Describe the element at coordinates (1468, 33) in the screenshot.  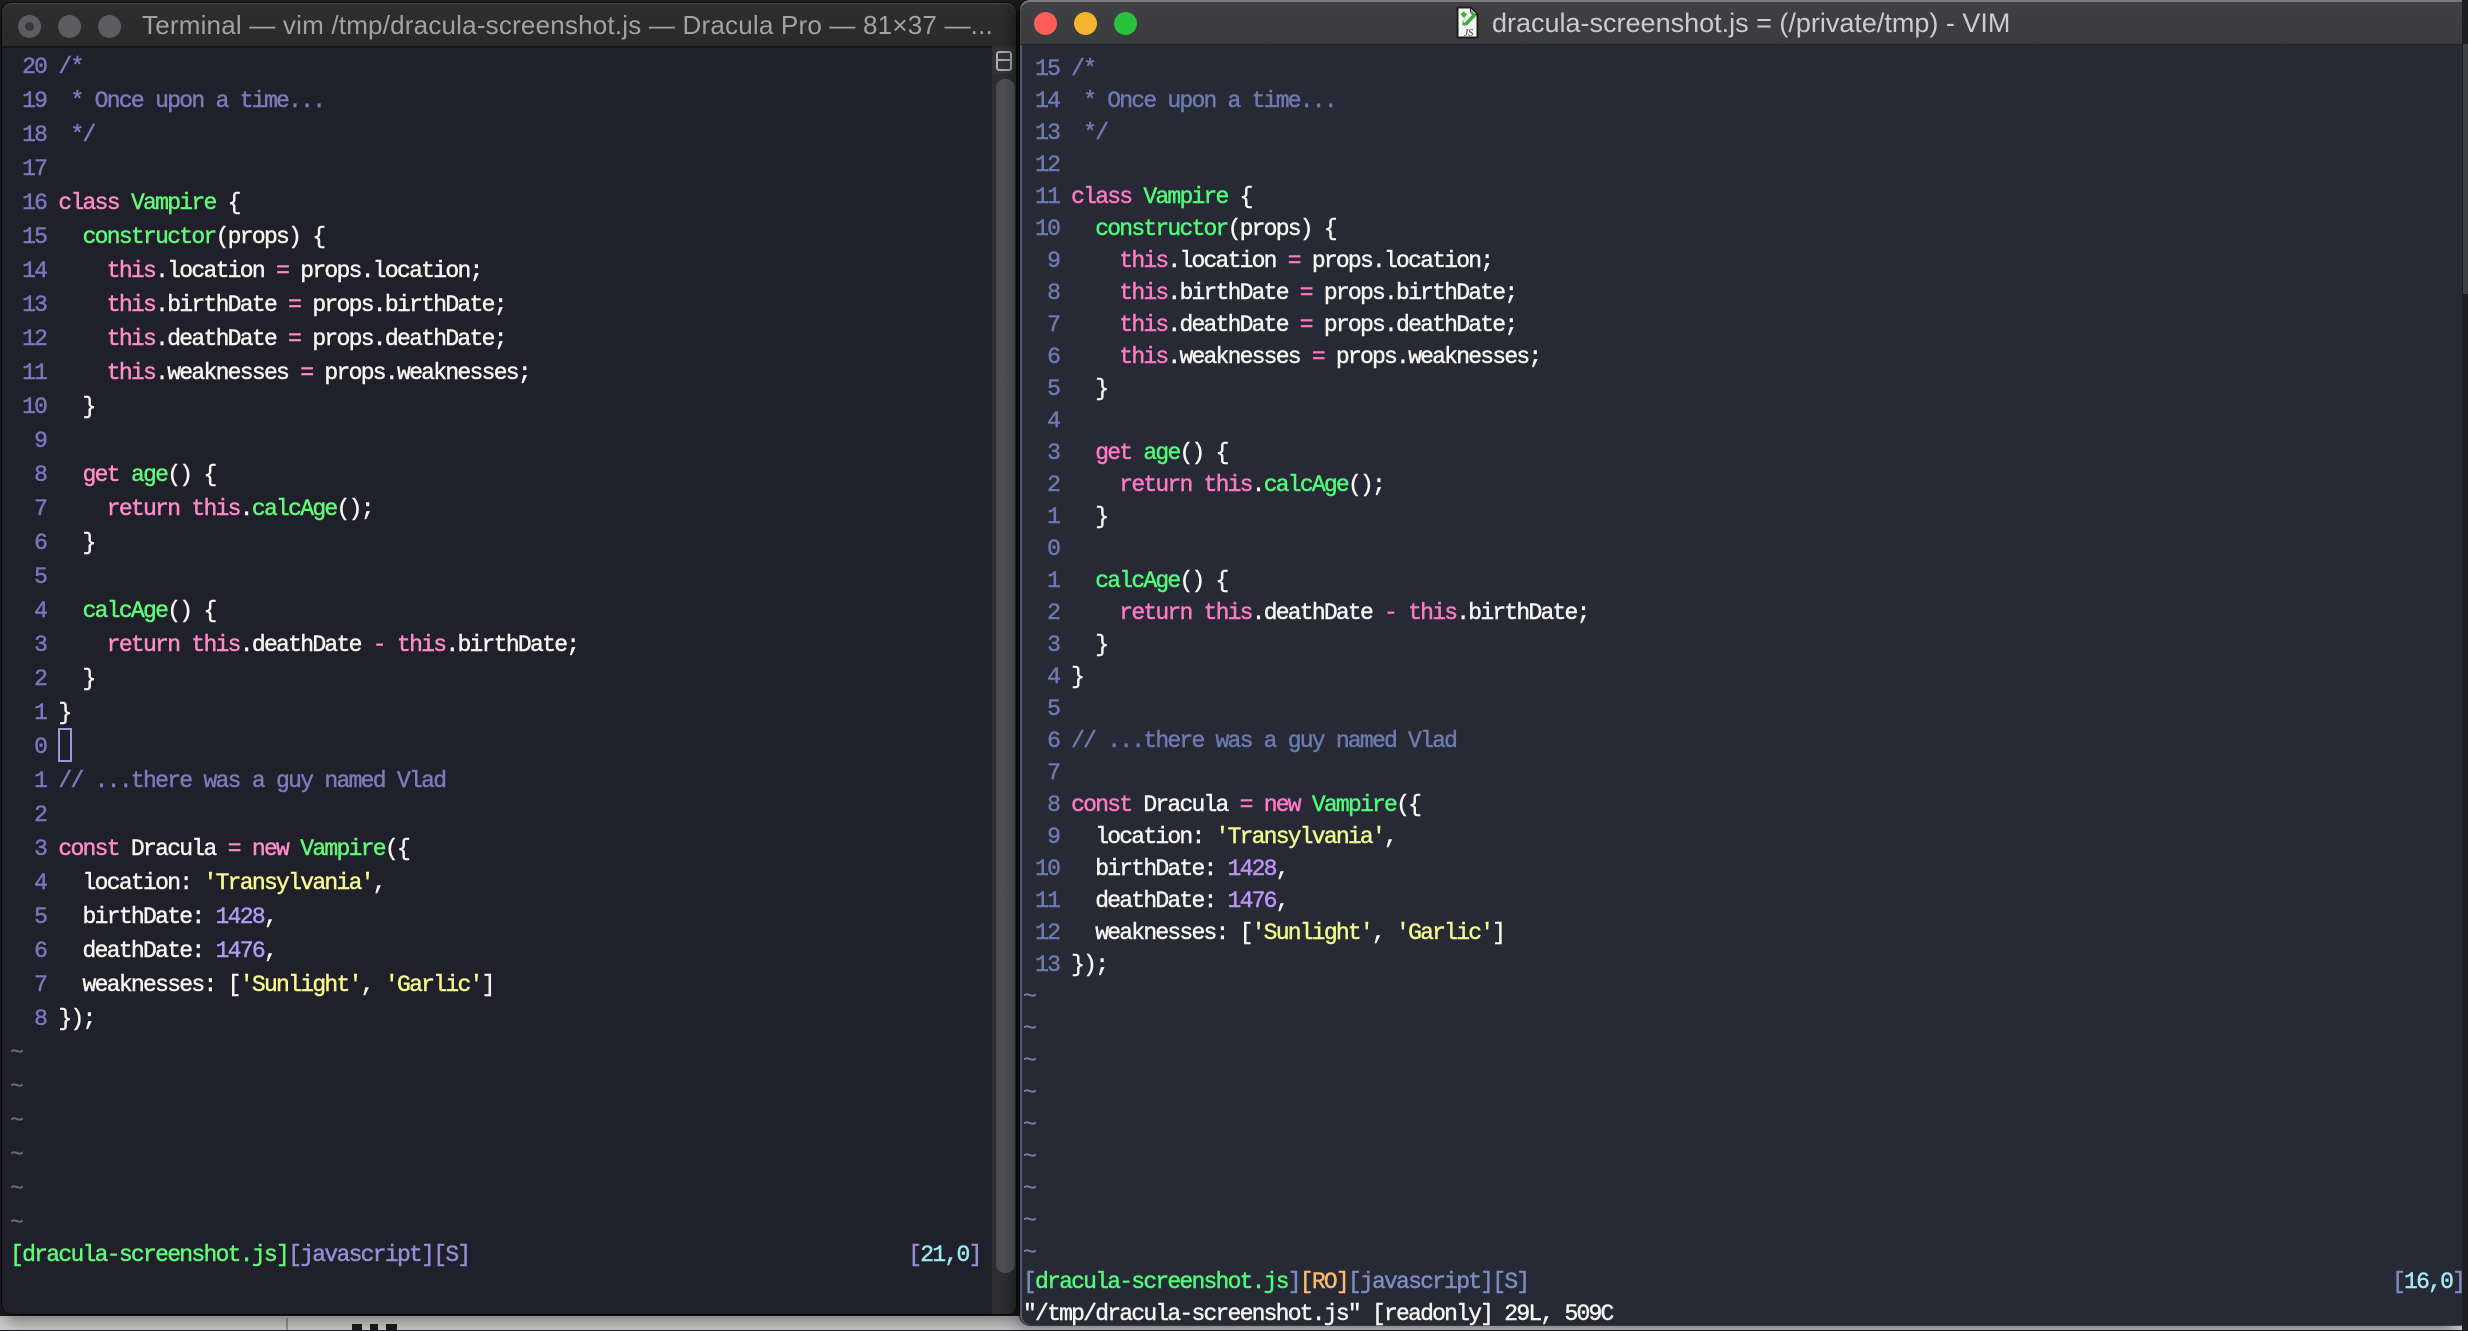
I see `svg-text: JS` at that location.